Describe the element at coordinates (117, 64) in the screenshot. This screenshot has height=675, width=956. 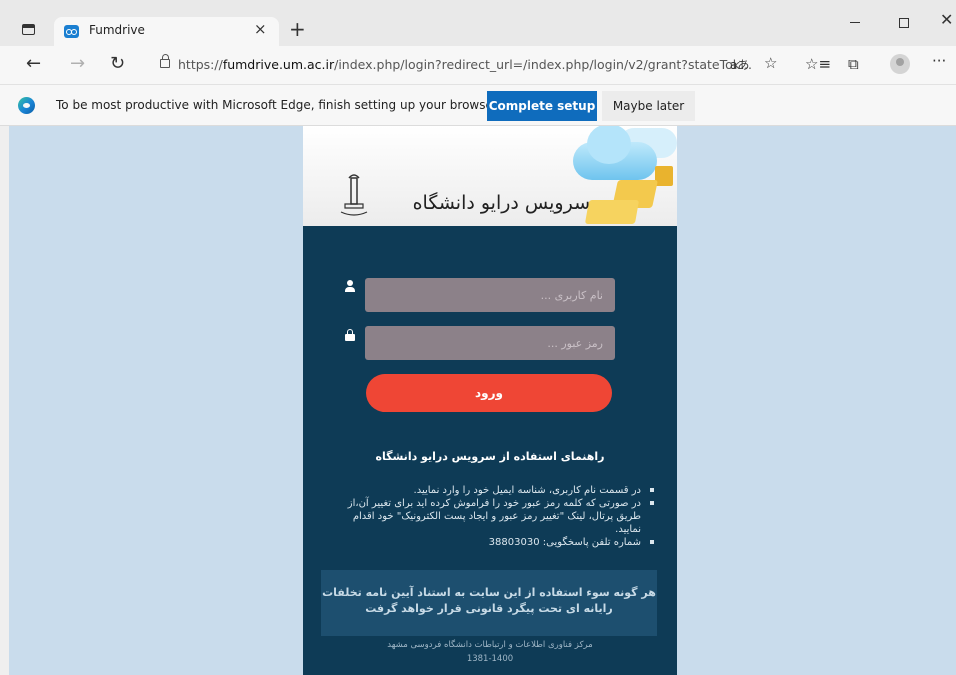
I see `refresh-button: ↻` at that location.